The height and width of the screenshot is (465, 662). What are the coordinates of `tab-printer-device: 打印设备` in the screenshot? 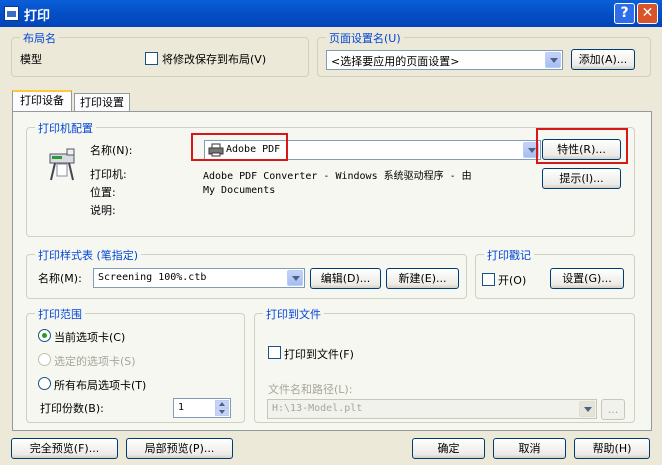 It's located at (42, 101).